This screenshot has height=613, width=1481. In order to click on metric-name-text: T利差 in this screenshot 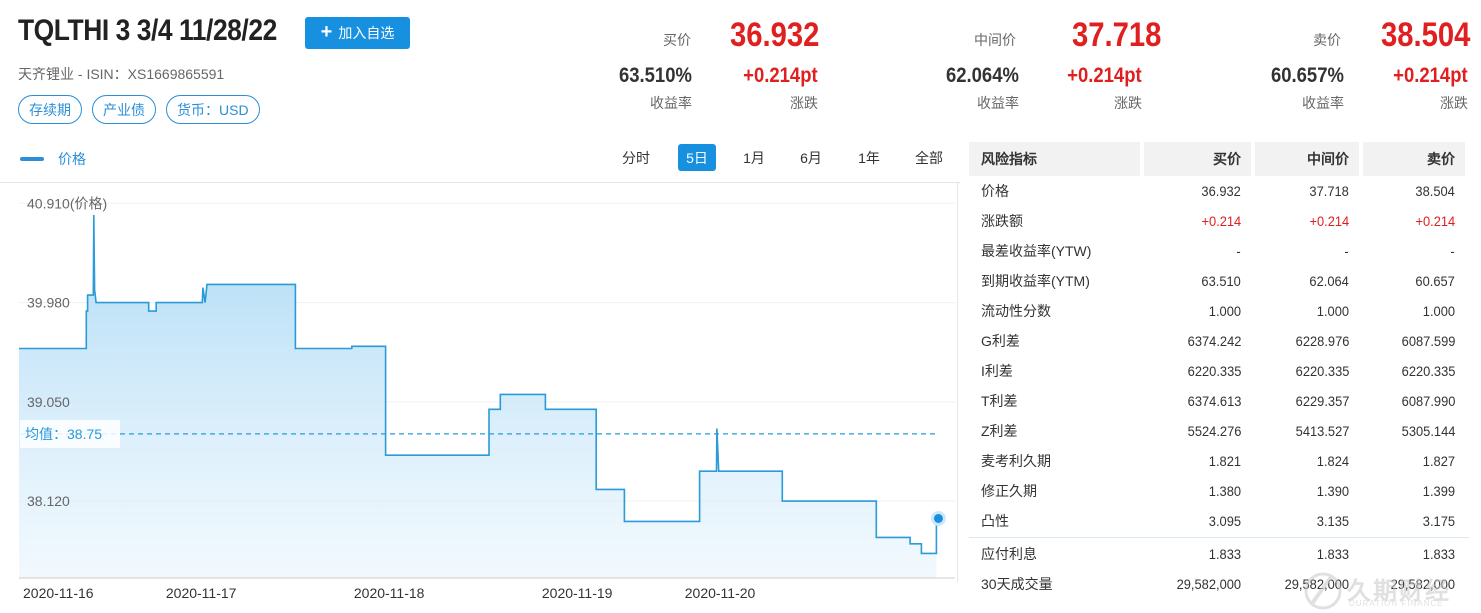, I will do `click(999, 401)`.